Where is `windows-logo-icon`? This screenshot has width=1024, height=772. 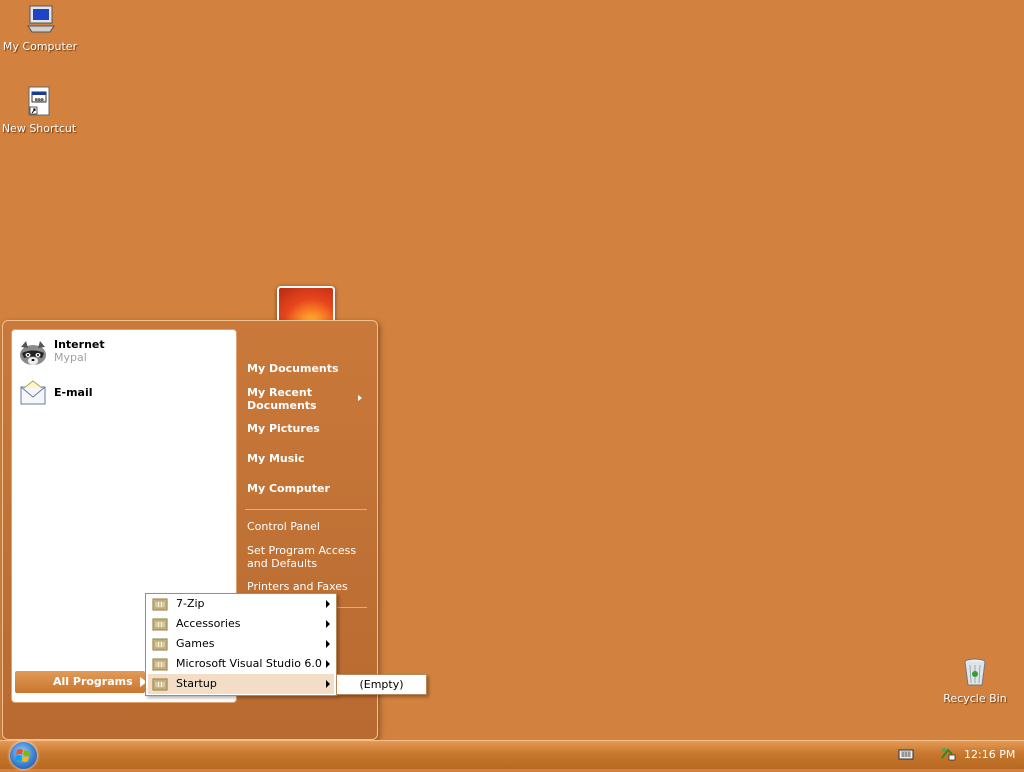 windows-logo-icon is located at coordinates (22, 755).